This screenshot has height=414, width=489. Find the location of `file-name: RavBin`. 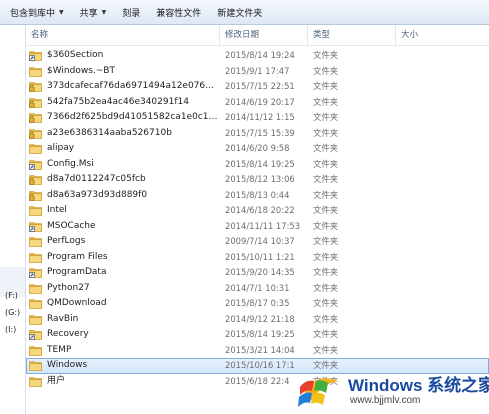

file-name: RavBin is located at coordinates (63, 318).